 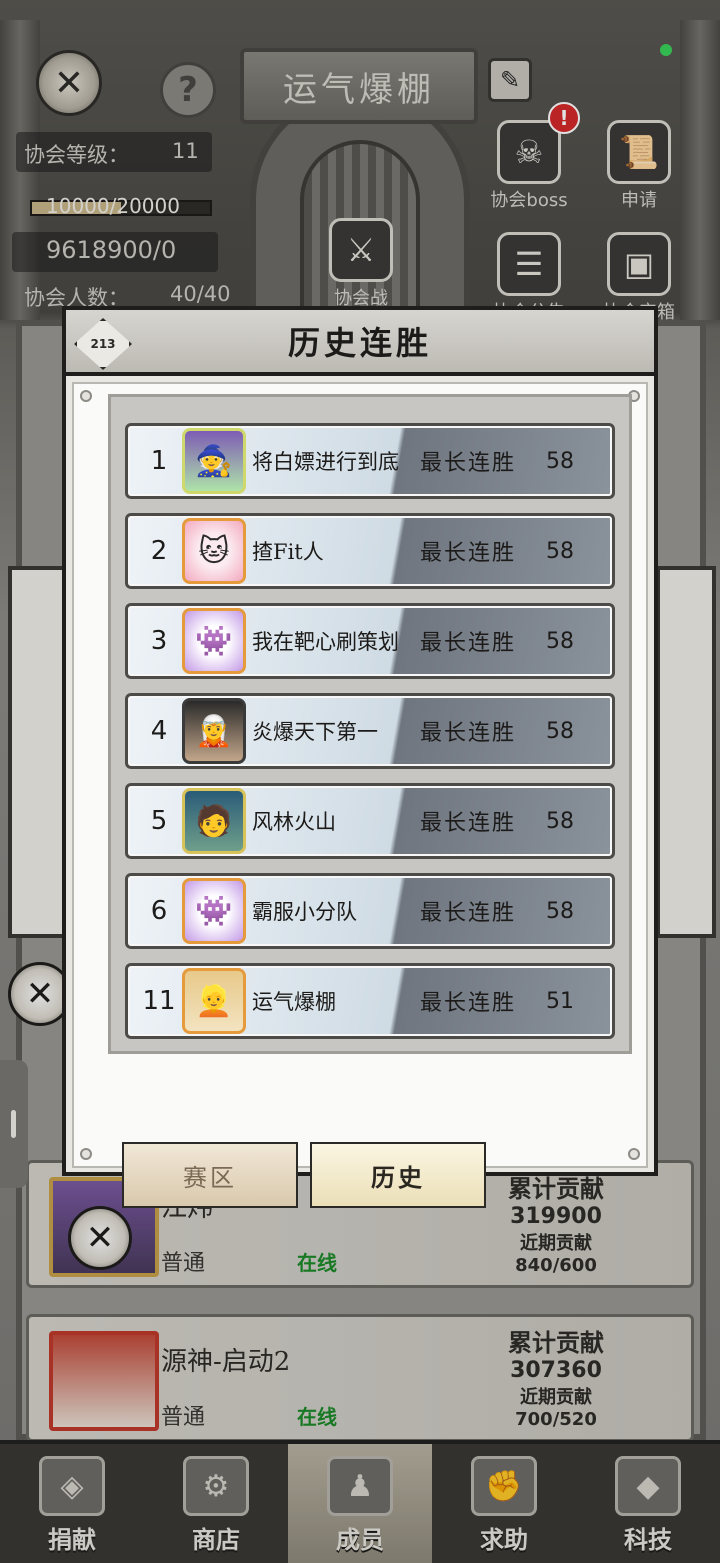 What do you see at coordinates (294, 1002) in the screenshot?
I see `player-name: 运气爆棚` at bounding box center [294, 1002].